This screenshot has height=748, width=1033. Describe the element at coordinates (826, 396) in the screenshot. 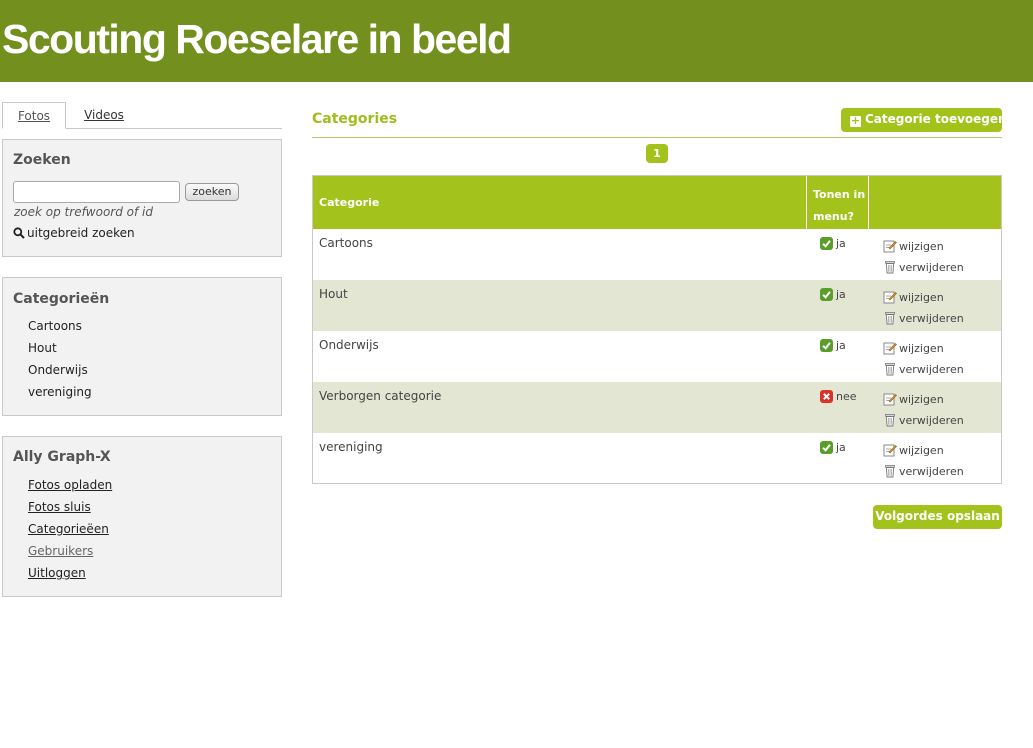

I see `cross-icon` at that location.